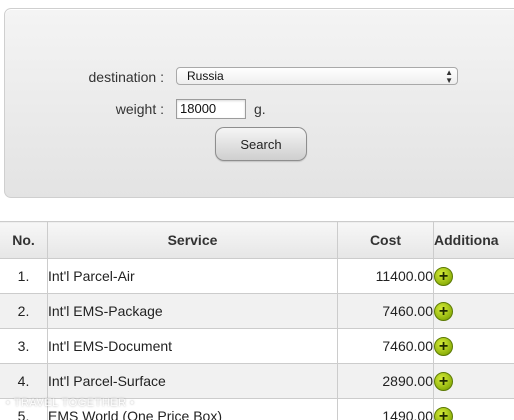  What do you see at coordinates (205, 76) in the screenshot?
I see `destination-selected-value: Russia` at bounding box center [205, 76].